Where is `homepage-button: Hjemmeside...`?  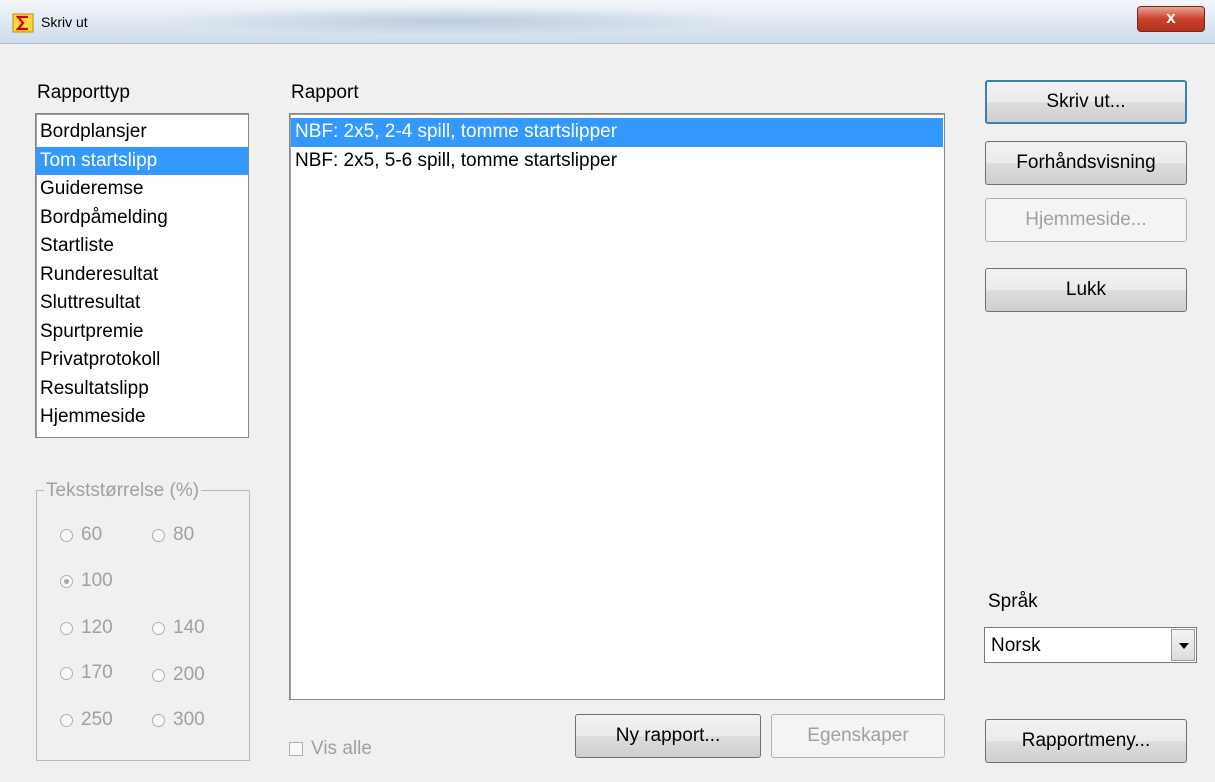 homepage-button: Hjemmeside... is located at coordinates (1086, 220).